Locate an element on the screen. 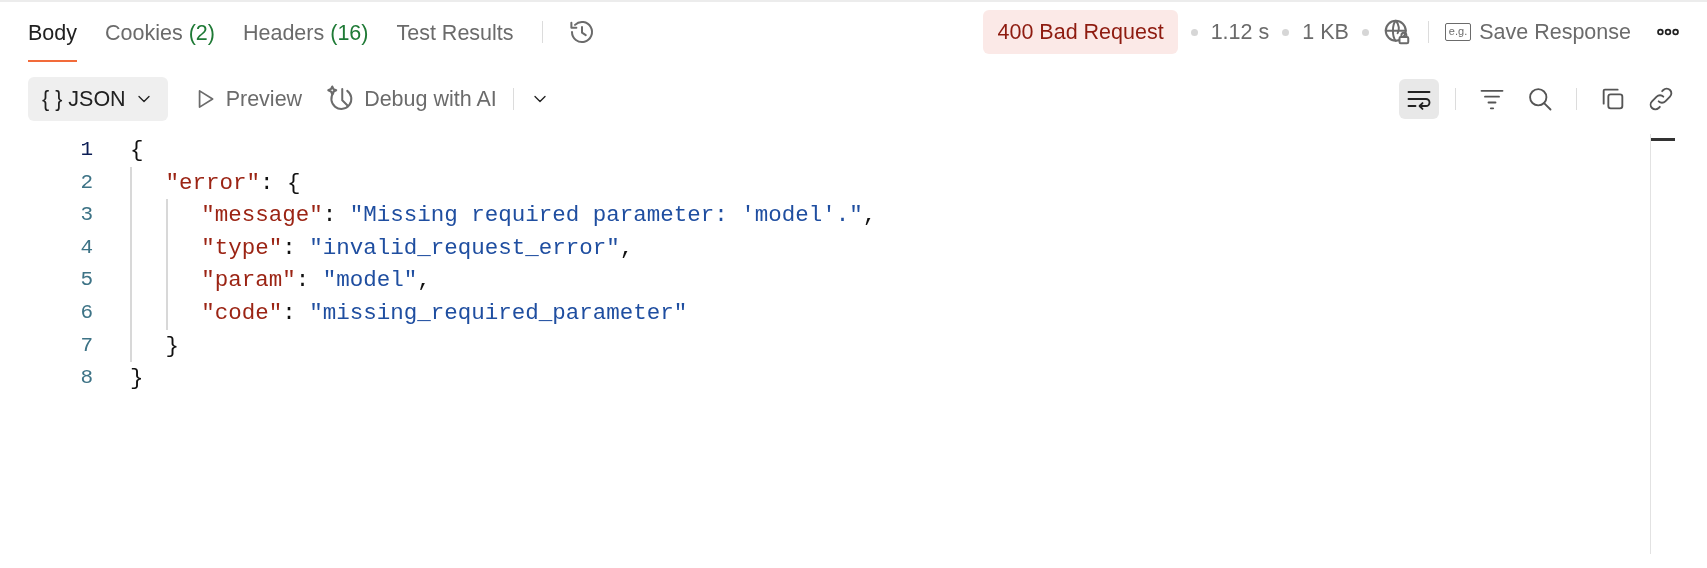 The width and height of the screenshot is (1707, 568). line-number: 3 is located at coordinates (86, 215).